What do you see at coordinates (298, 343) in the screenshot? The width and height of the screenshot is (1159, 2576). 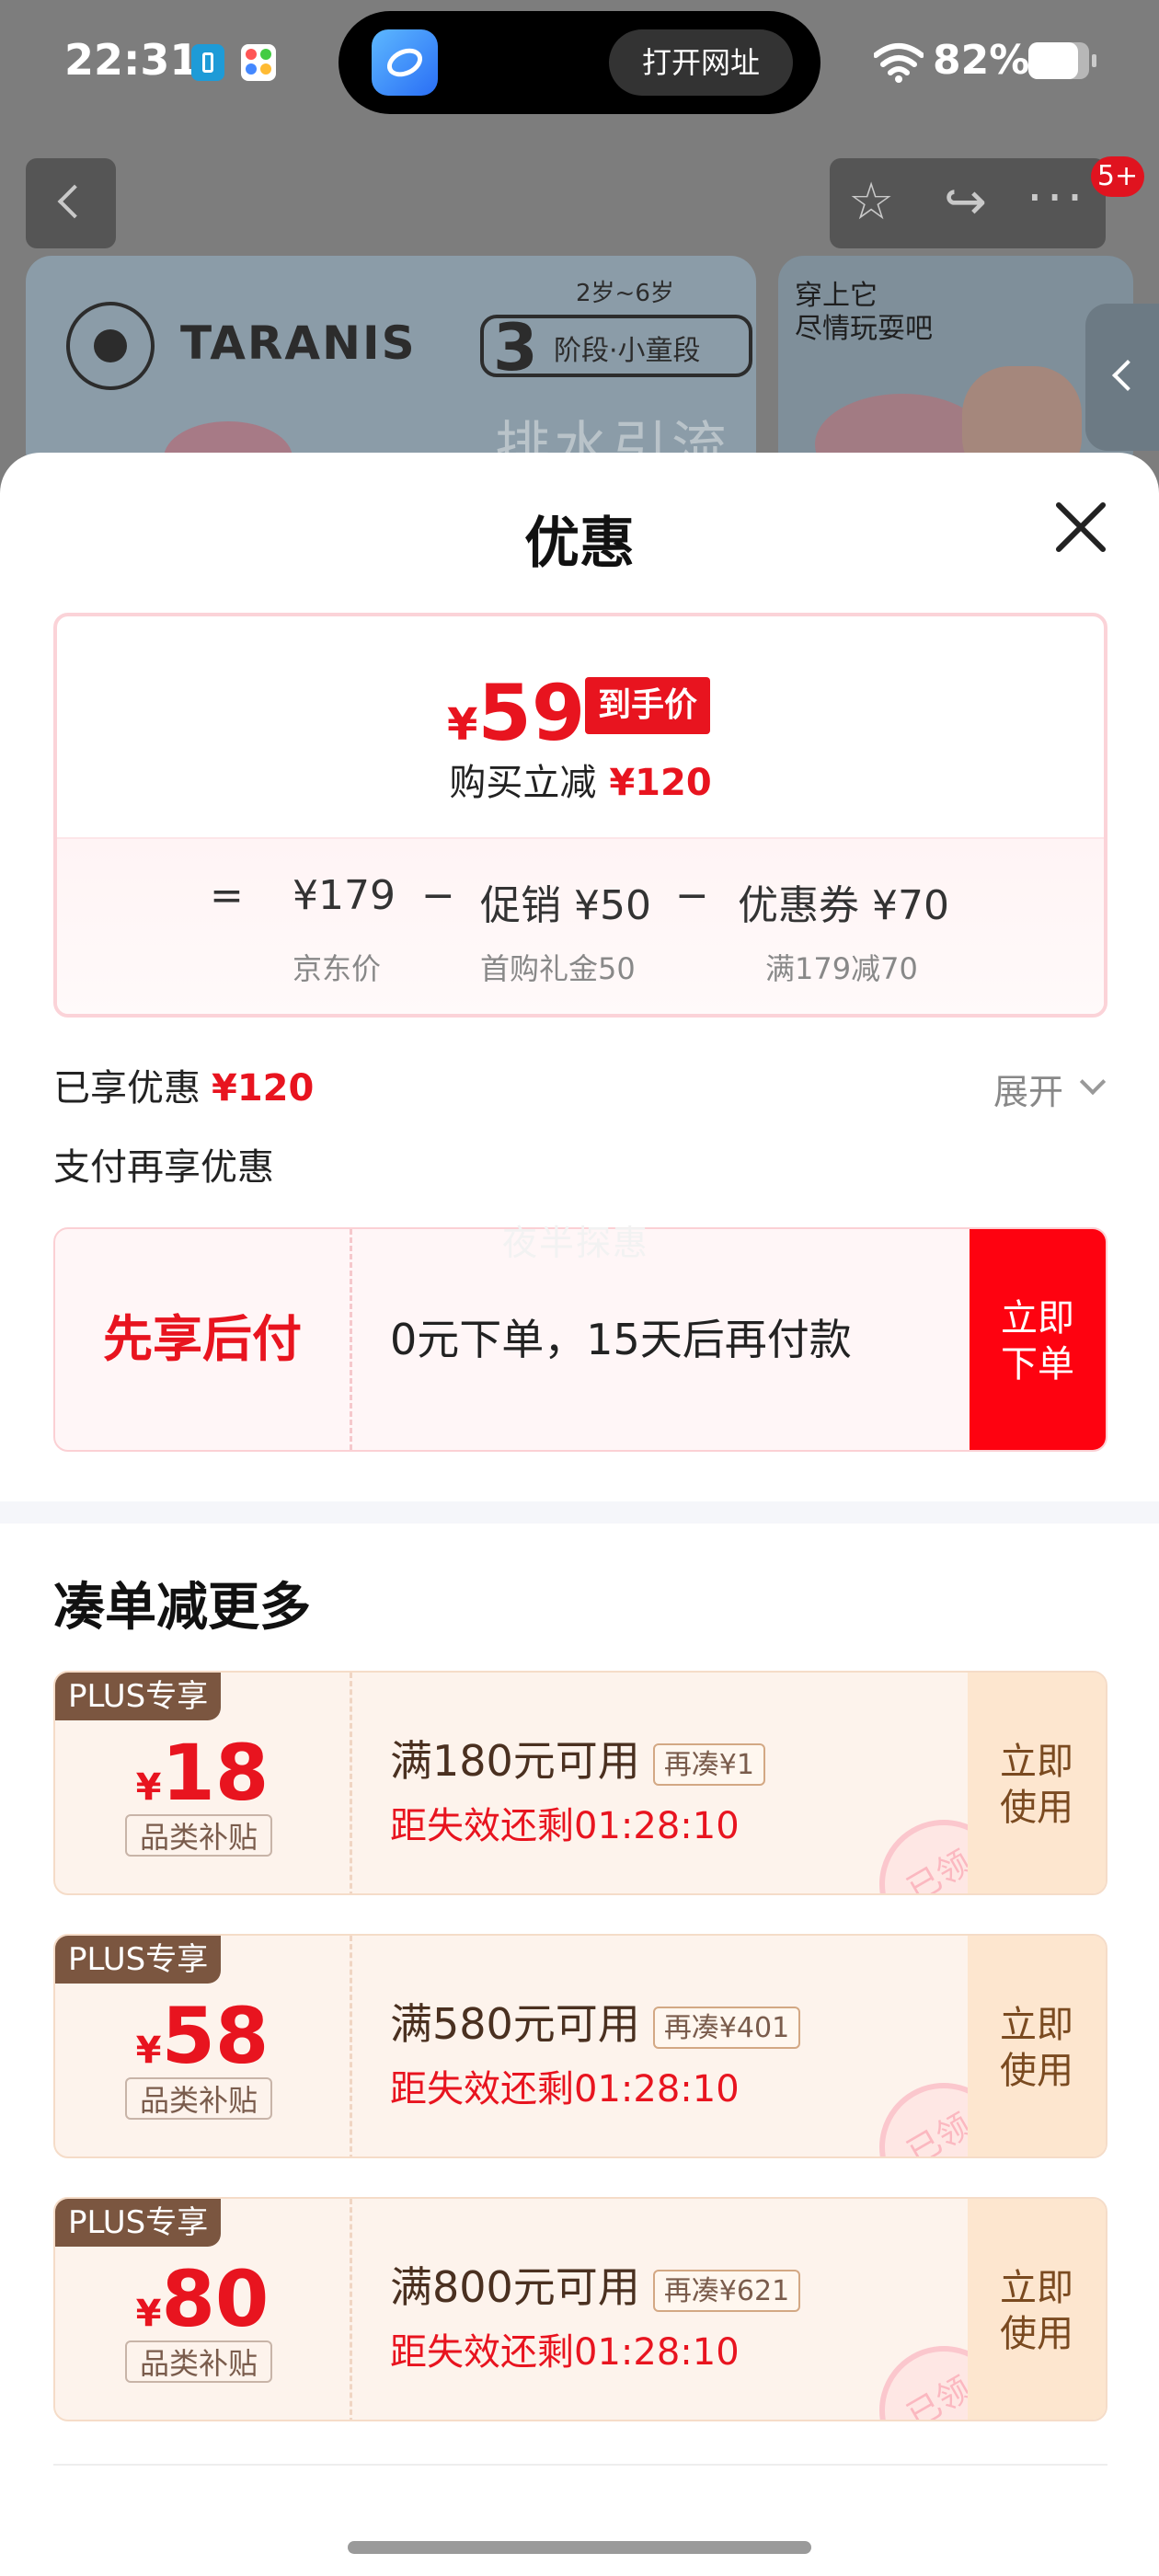 I see `brand-name: TARANIS` at bounding box center [298, 343].